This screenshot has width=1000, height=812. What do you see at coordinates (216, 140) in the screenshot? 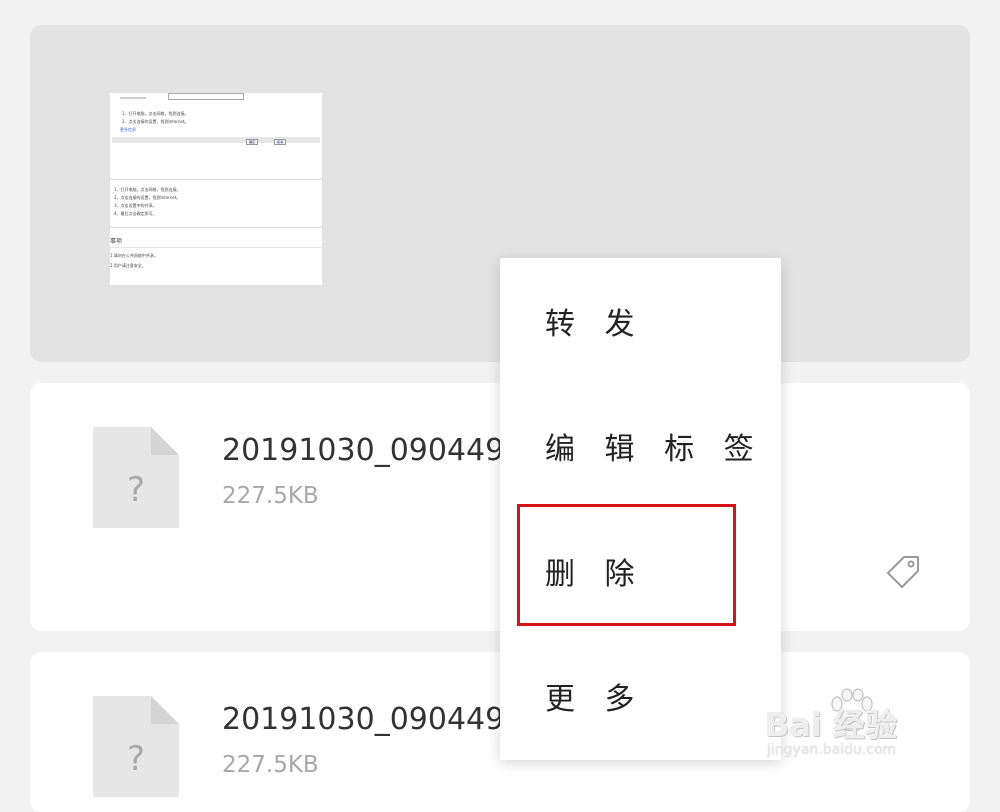
I see `thumb-bar` at bounding box center [216, 140].